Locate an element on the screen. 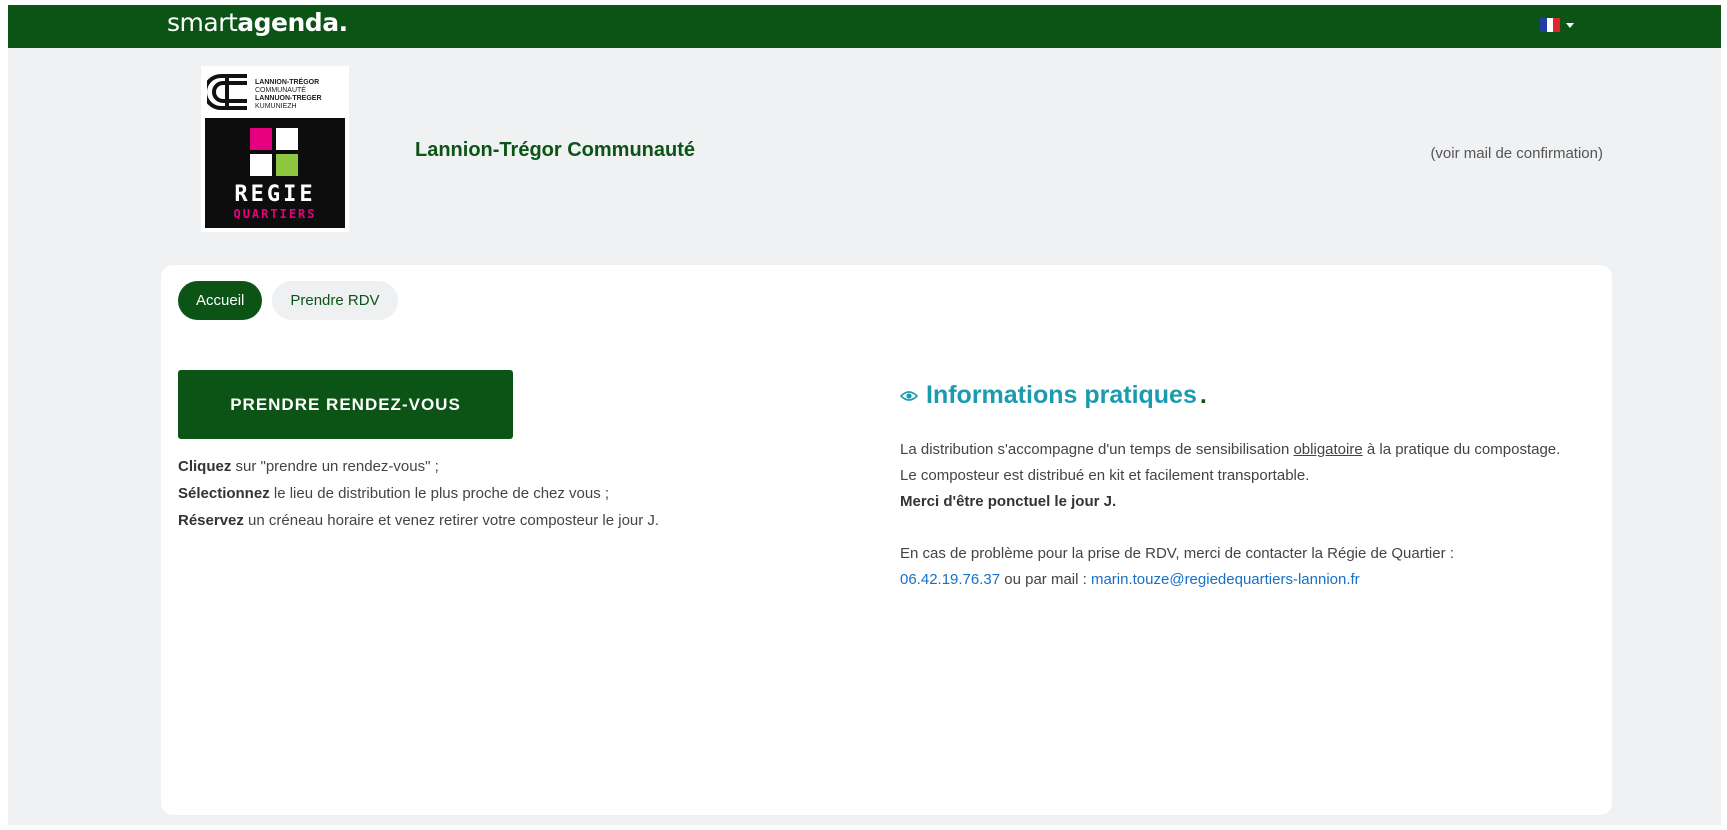  instruction-step: Cliquez sur "prendre un rendez-vous" ; is located at coordinates (418, 466).